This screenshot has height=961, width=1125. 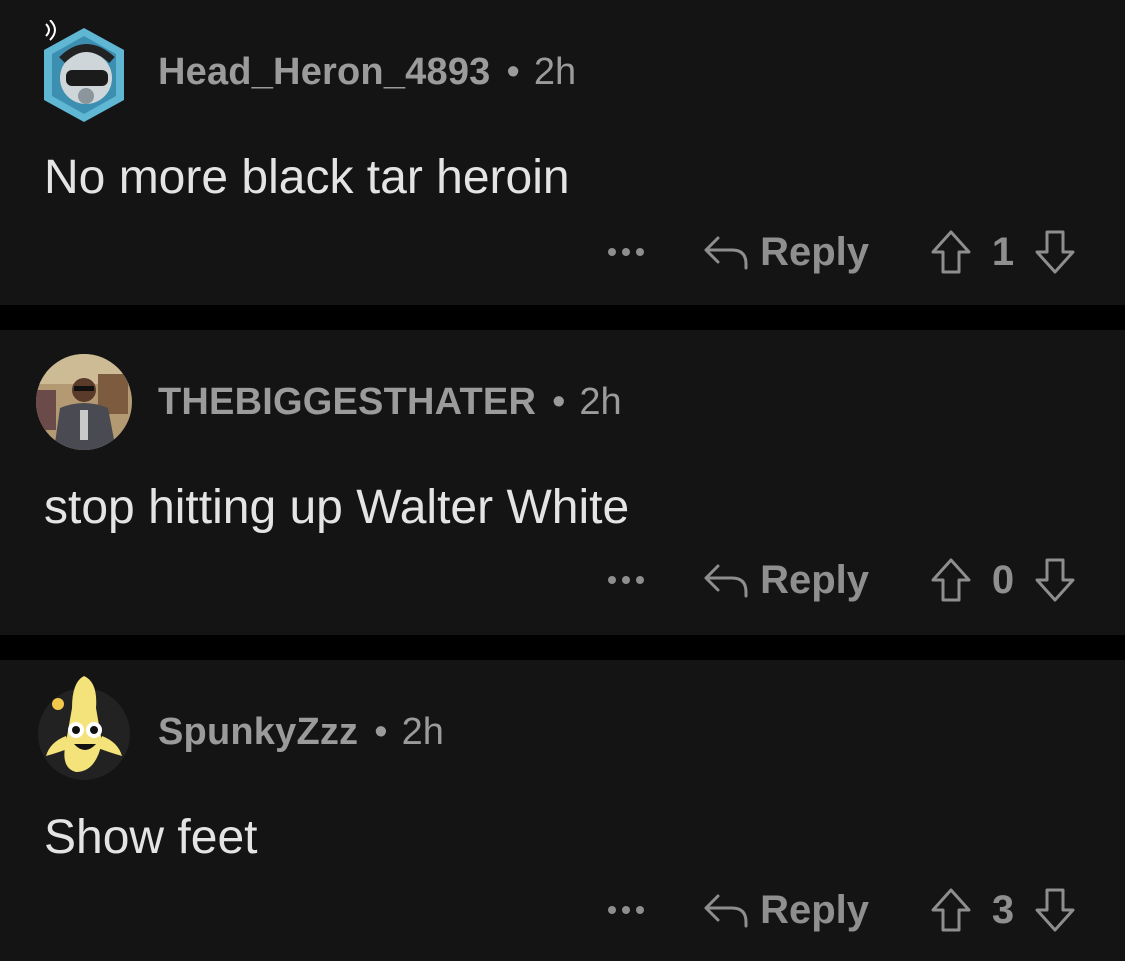 I want to click on vote-controls: 1, so click(x=1003, y=252).